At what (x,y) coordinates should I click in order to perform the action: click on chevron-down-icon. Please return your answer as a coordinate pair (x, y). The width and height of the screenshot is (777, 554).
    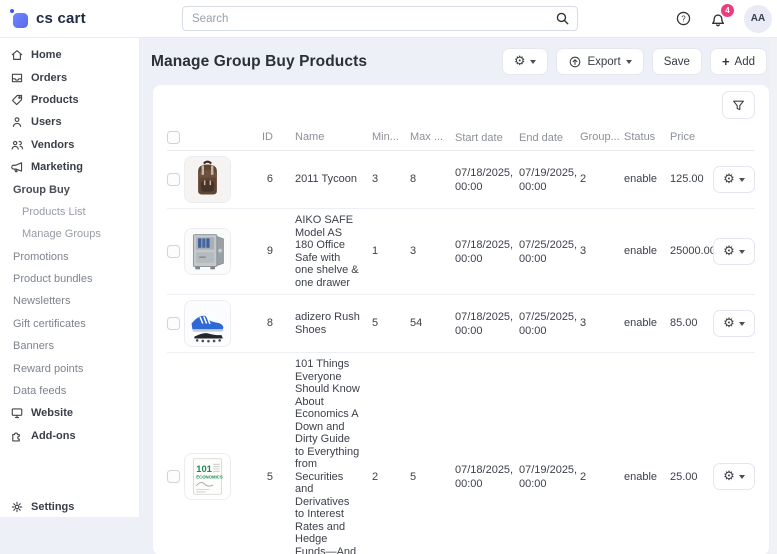
    Looking at the image, I should click on (741, 251).